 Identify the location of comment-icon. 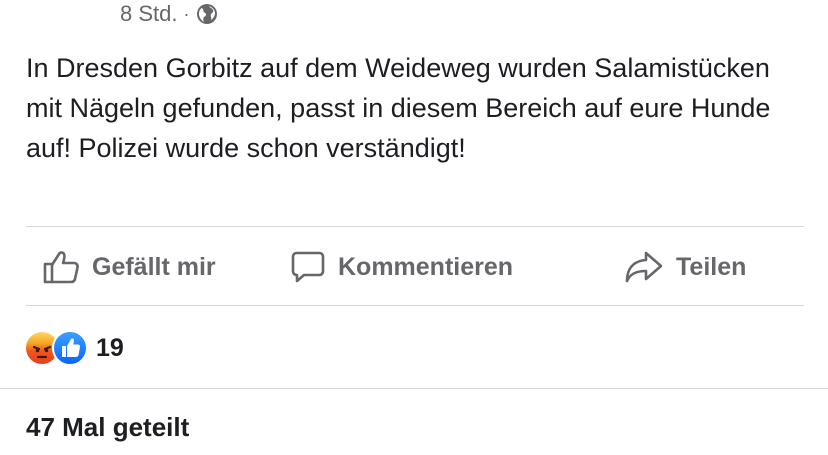
(308, 267).